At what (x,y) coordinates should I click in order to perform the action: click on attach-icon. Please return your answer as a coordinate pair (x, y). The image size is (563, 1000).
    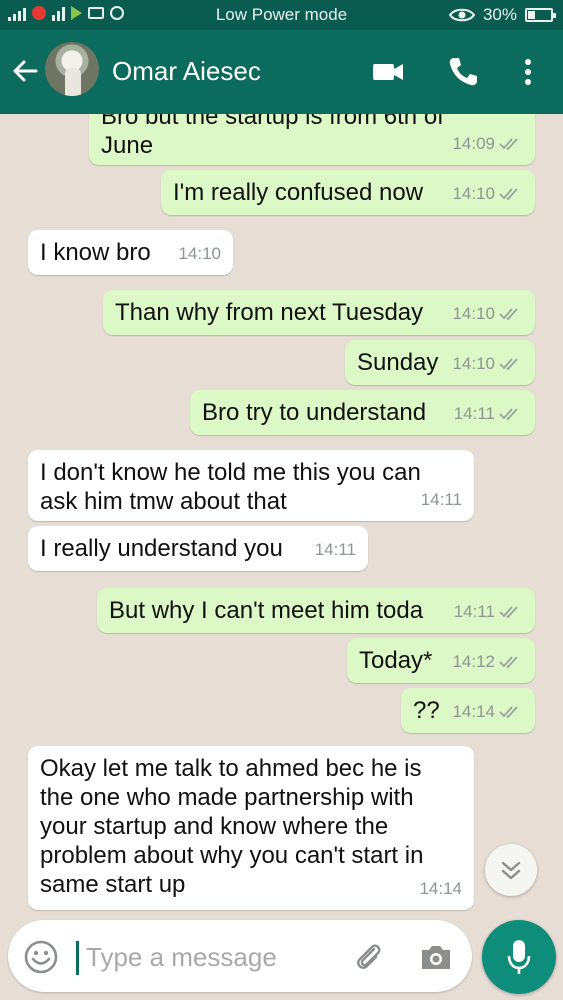
    Looking at the image, I should click on (369, 957).